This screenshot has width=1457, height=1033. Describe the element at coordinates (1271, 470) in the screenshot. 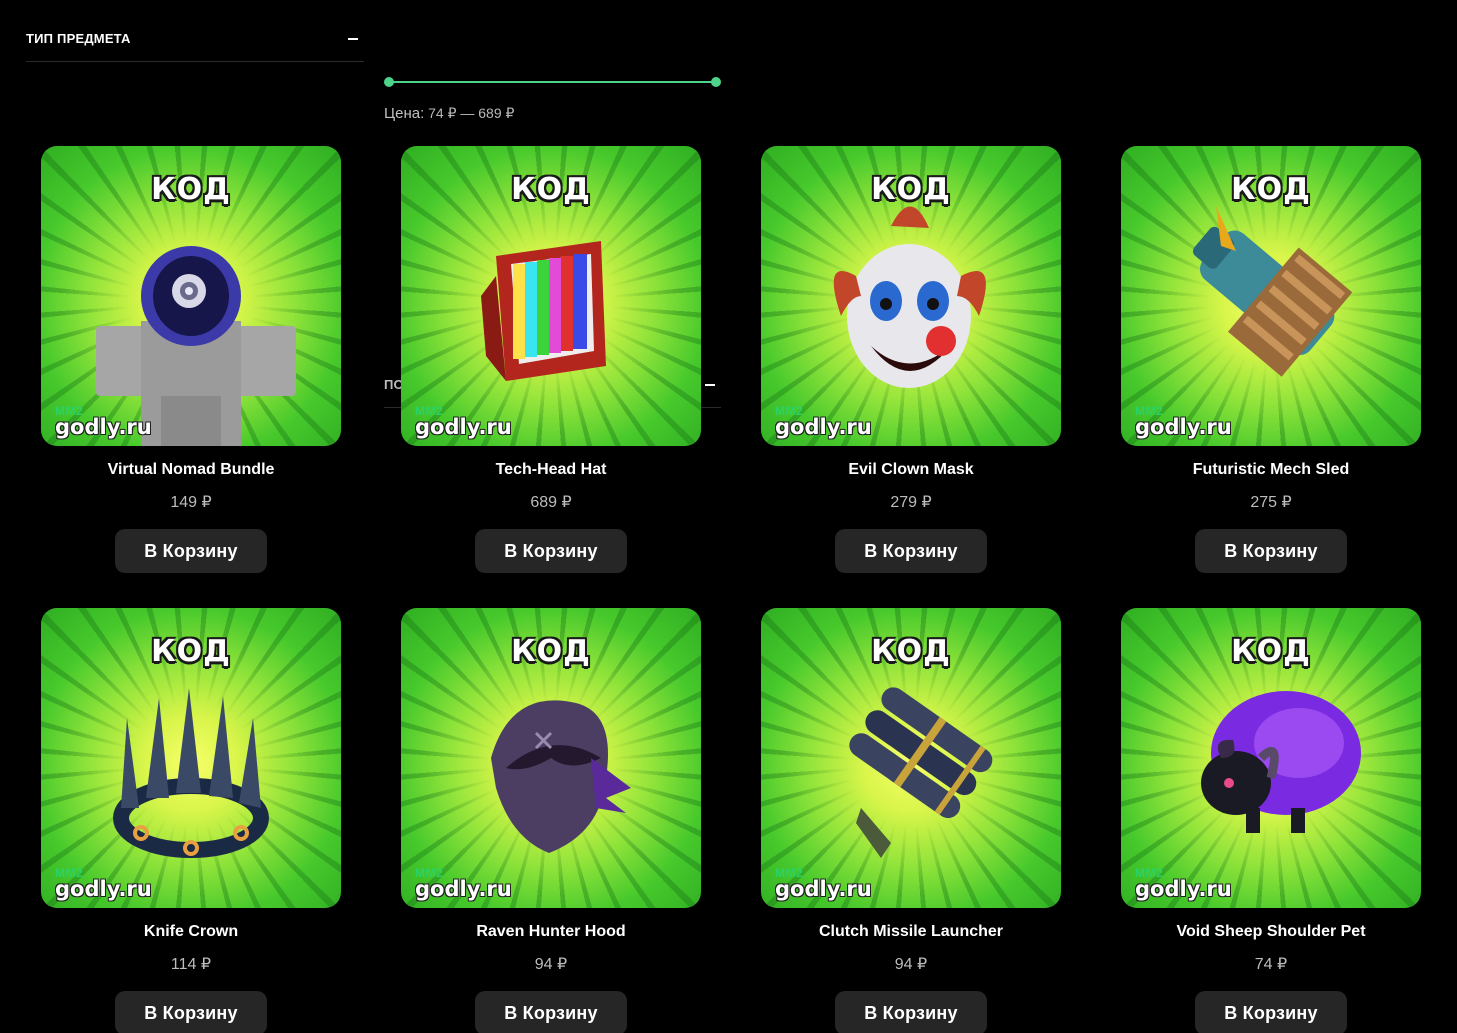

I see `product-name: Futuristic Mech Sled` at that location.